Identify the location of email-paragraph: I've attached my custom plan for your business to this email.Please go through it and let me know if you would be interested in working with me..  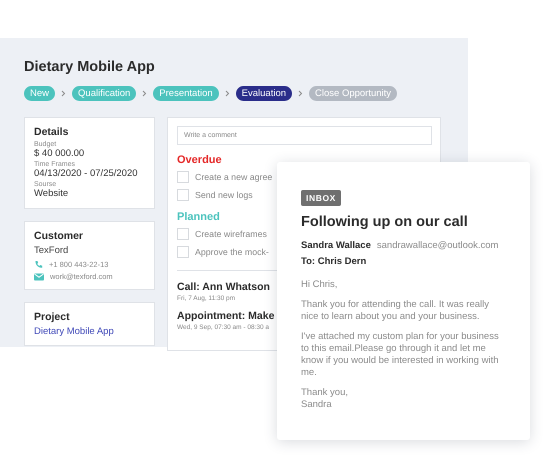
(400, 355).